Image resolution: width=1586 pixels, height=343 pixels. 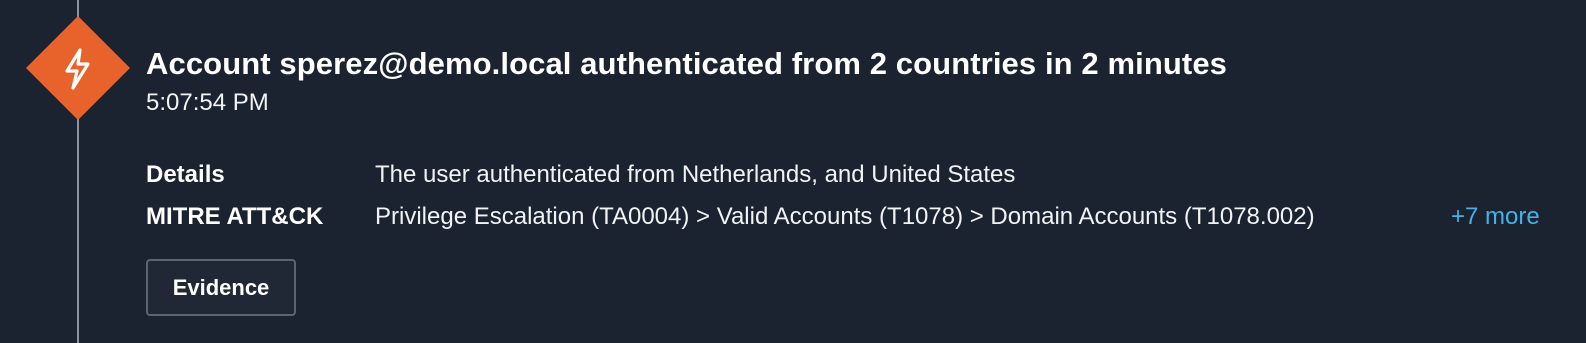 What do you see at coordinates (221, 287) in the screenshot?
I see `evidence-button: Evidence` at bounding box center [221, 287].